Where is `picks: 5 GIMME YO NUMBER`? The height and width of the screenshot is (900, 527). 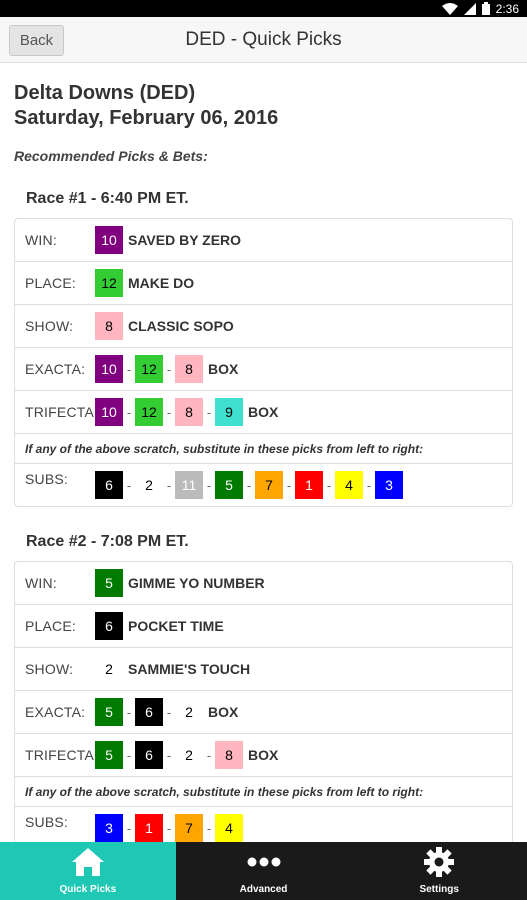 picks: 5 GIMME YO NUMBER is located at coordinates (180, 583).